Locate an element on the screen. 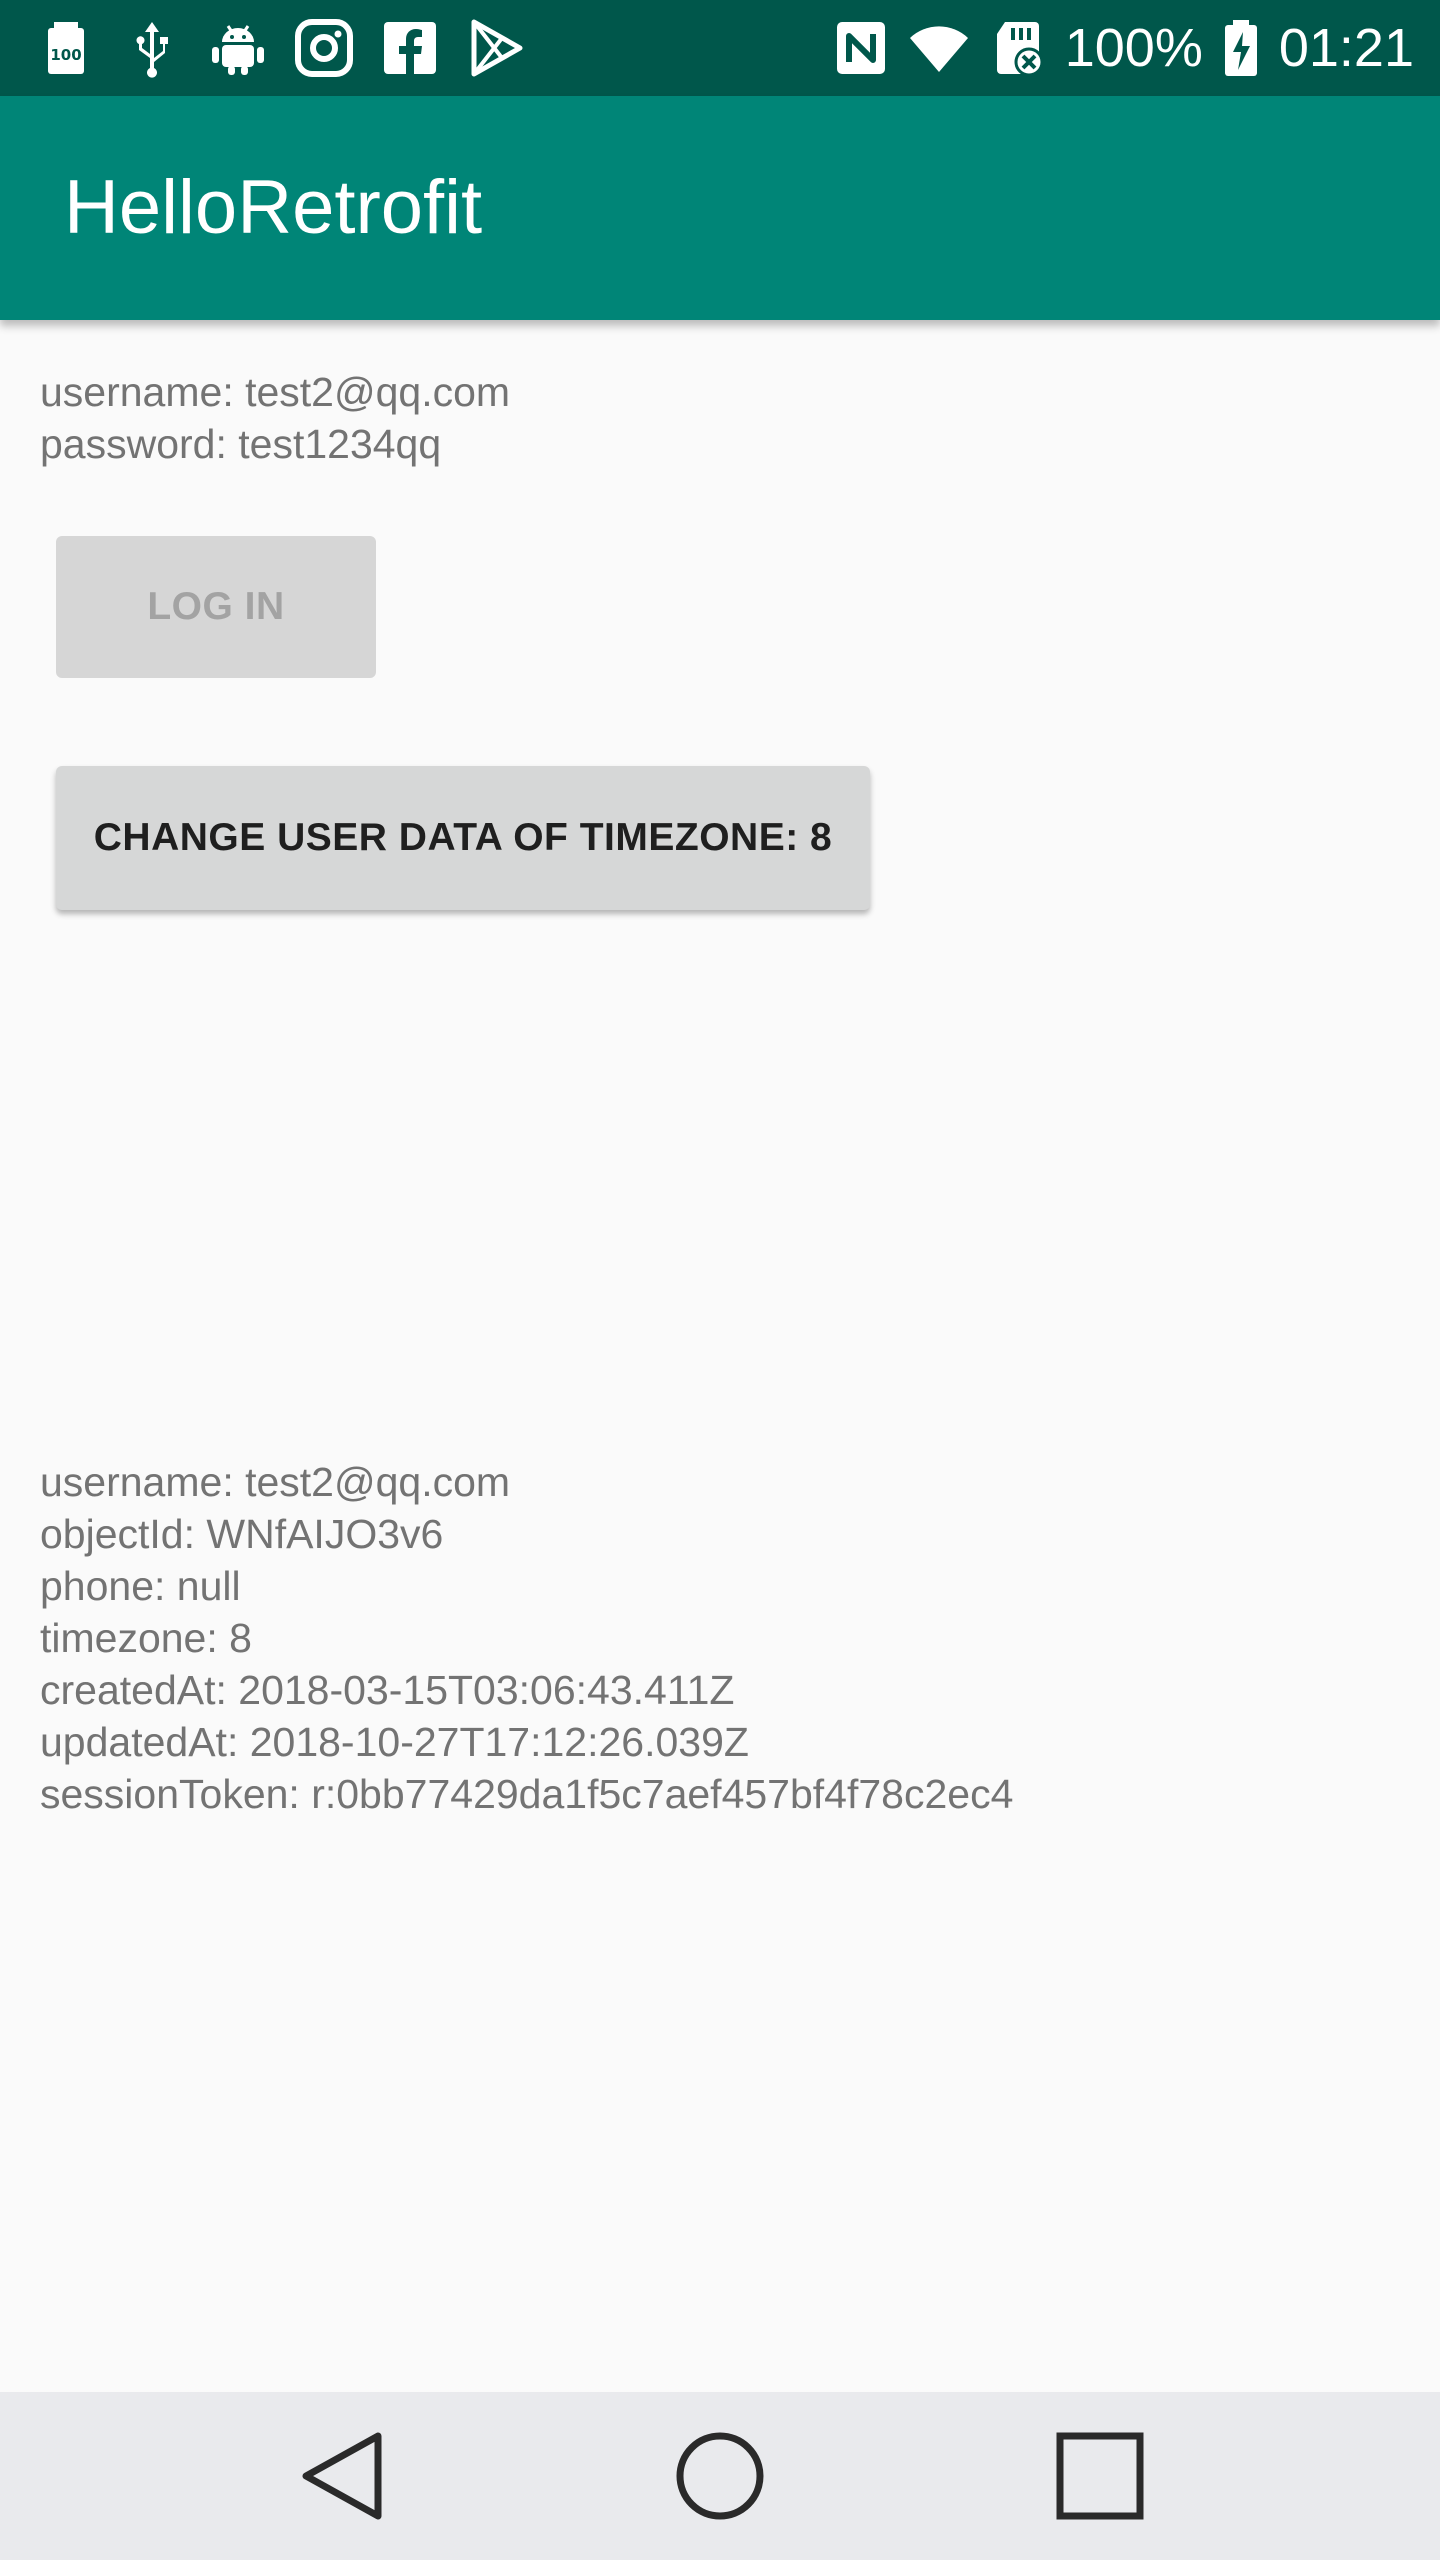 Image resolution: width=1440 pixels, height=2560 pixels. nfc-icon is located at coordinates (861, 48).